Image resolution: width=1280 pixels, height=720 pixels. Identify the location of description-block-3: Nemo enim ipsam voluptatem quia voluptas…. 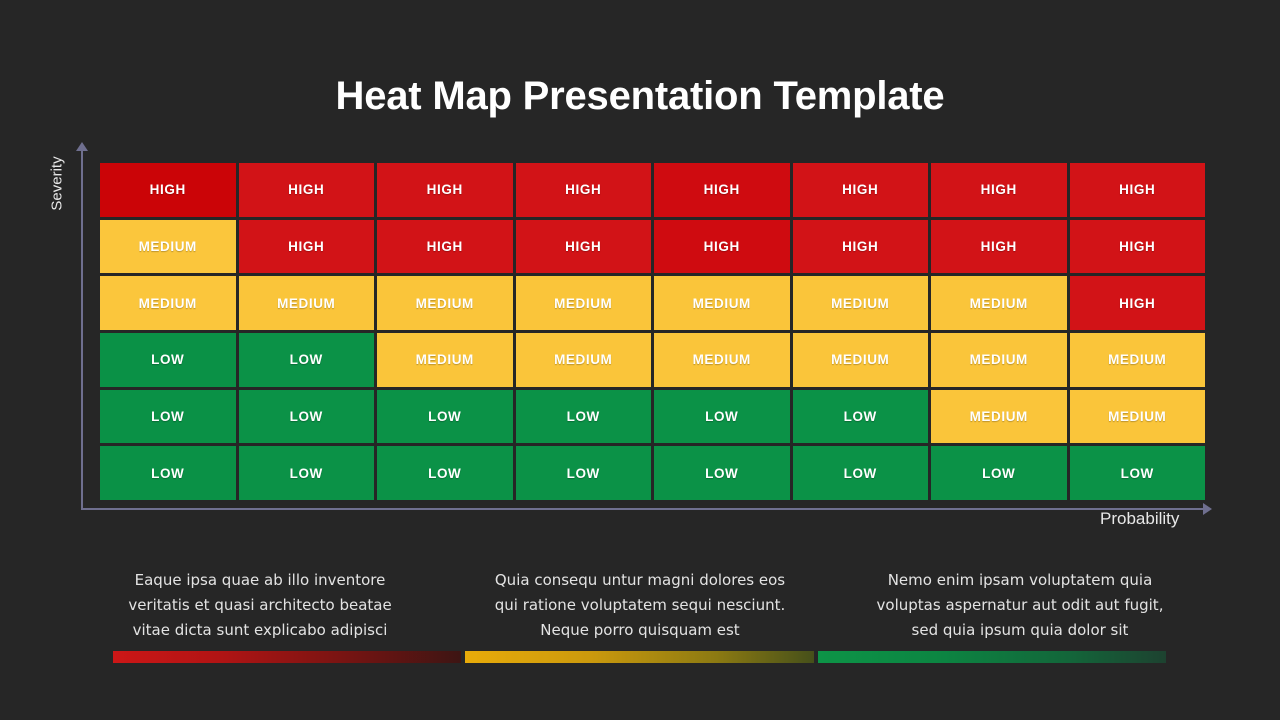
(1020, 605).